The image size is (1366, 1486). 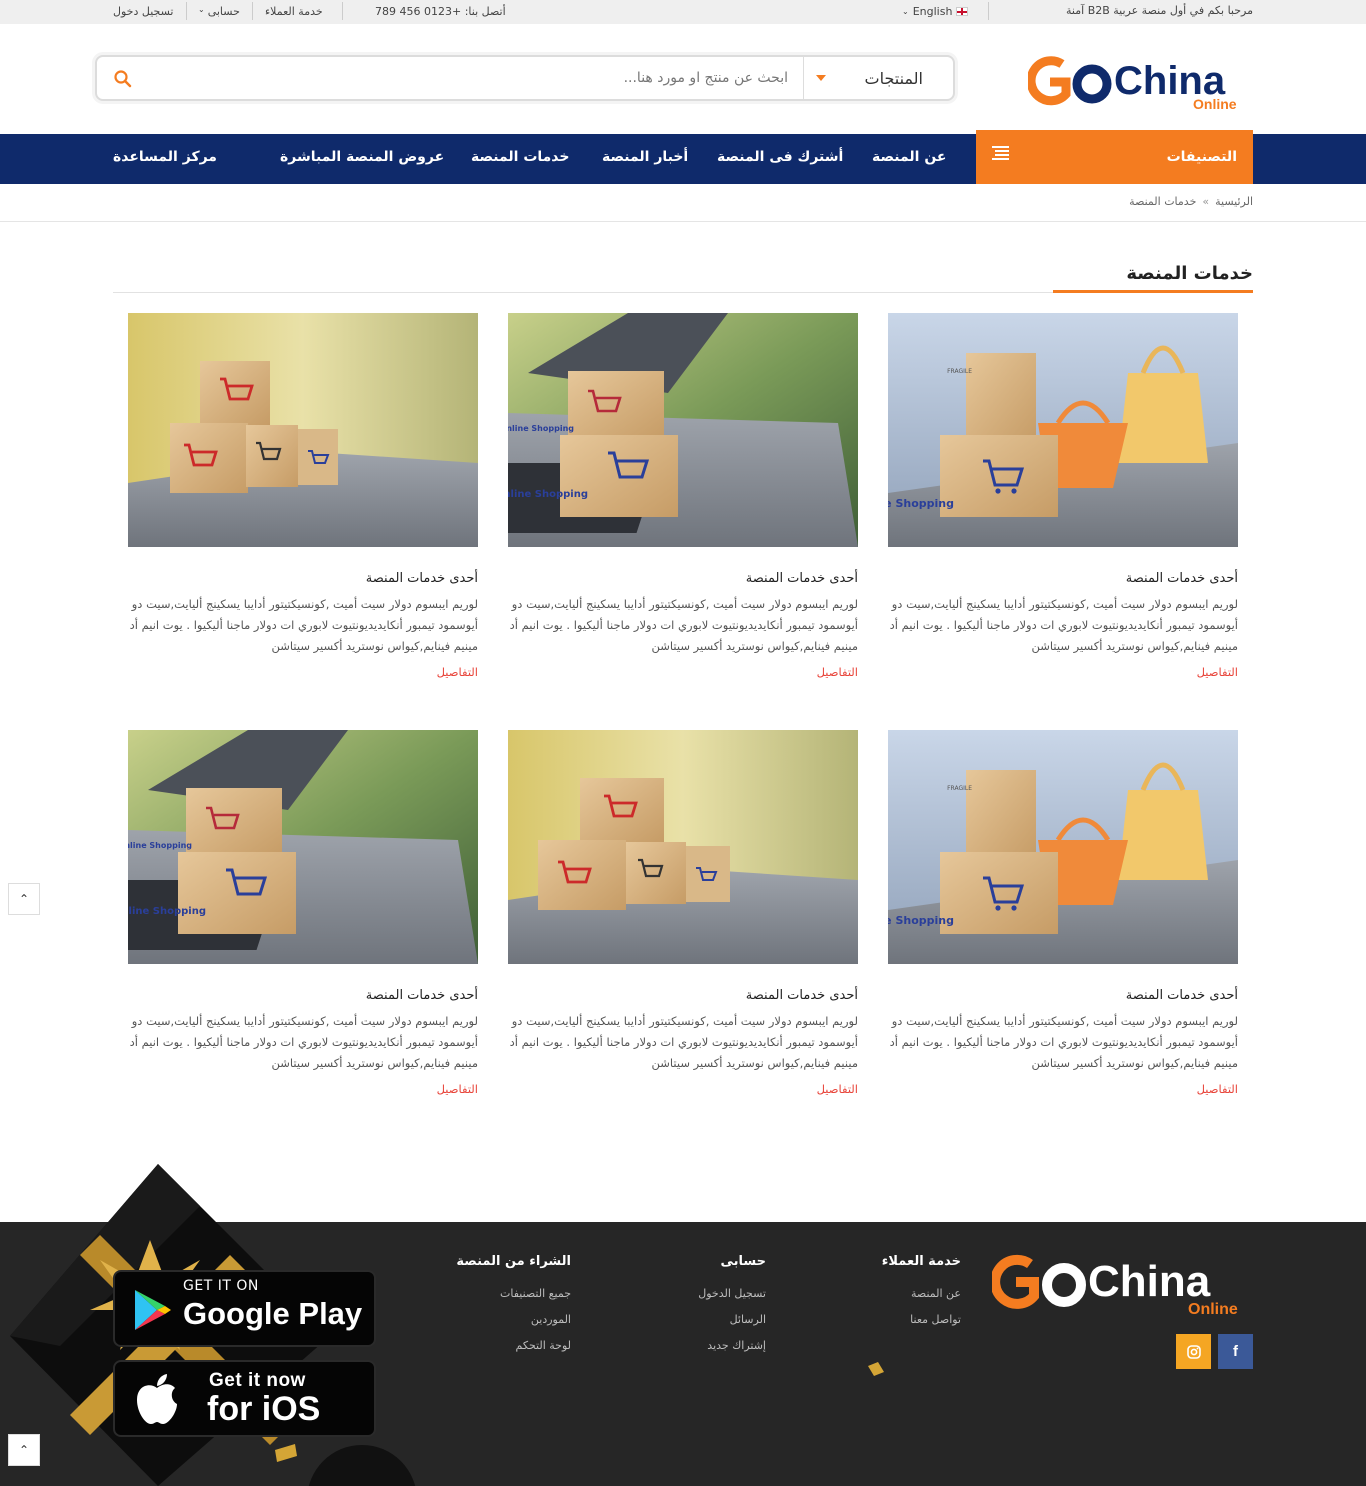 I want to click on search-category-label: المنتجات, so click(x=894, y=78).